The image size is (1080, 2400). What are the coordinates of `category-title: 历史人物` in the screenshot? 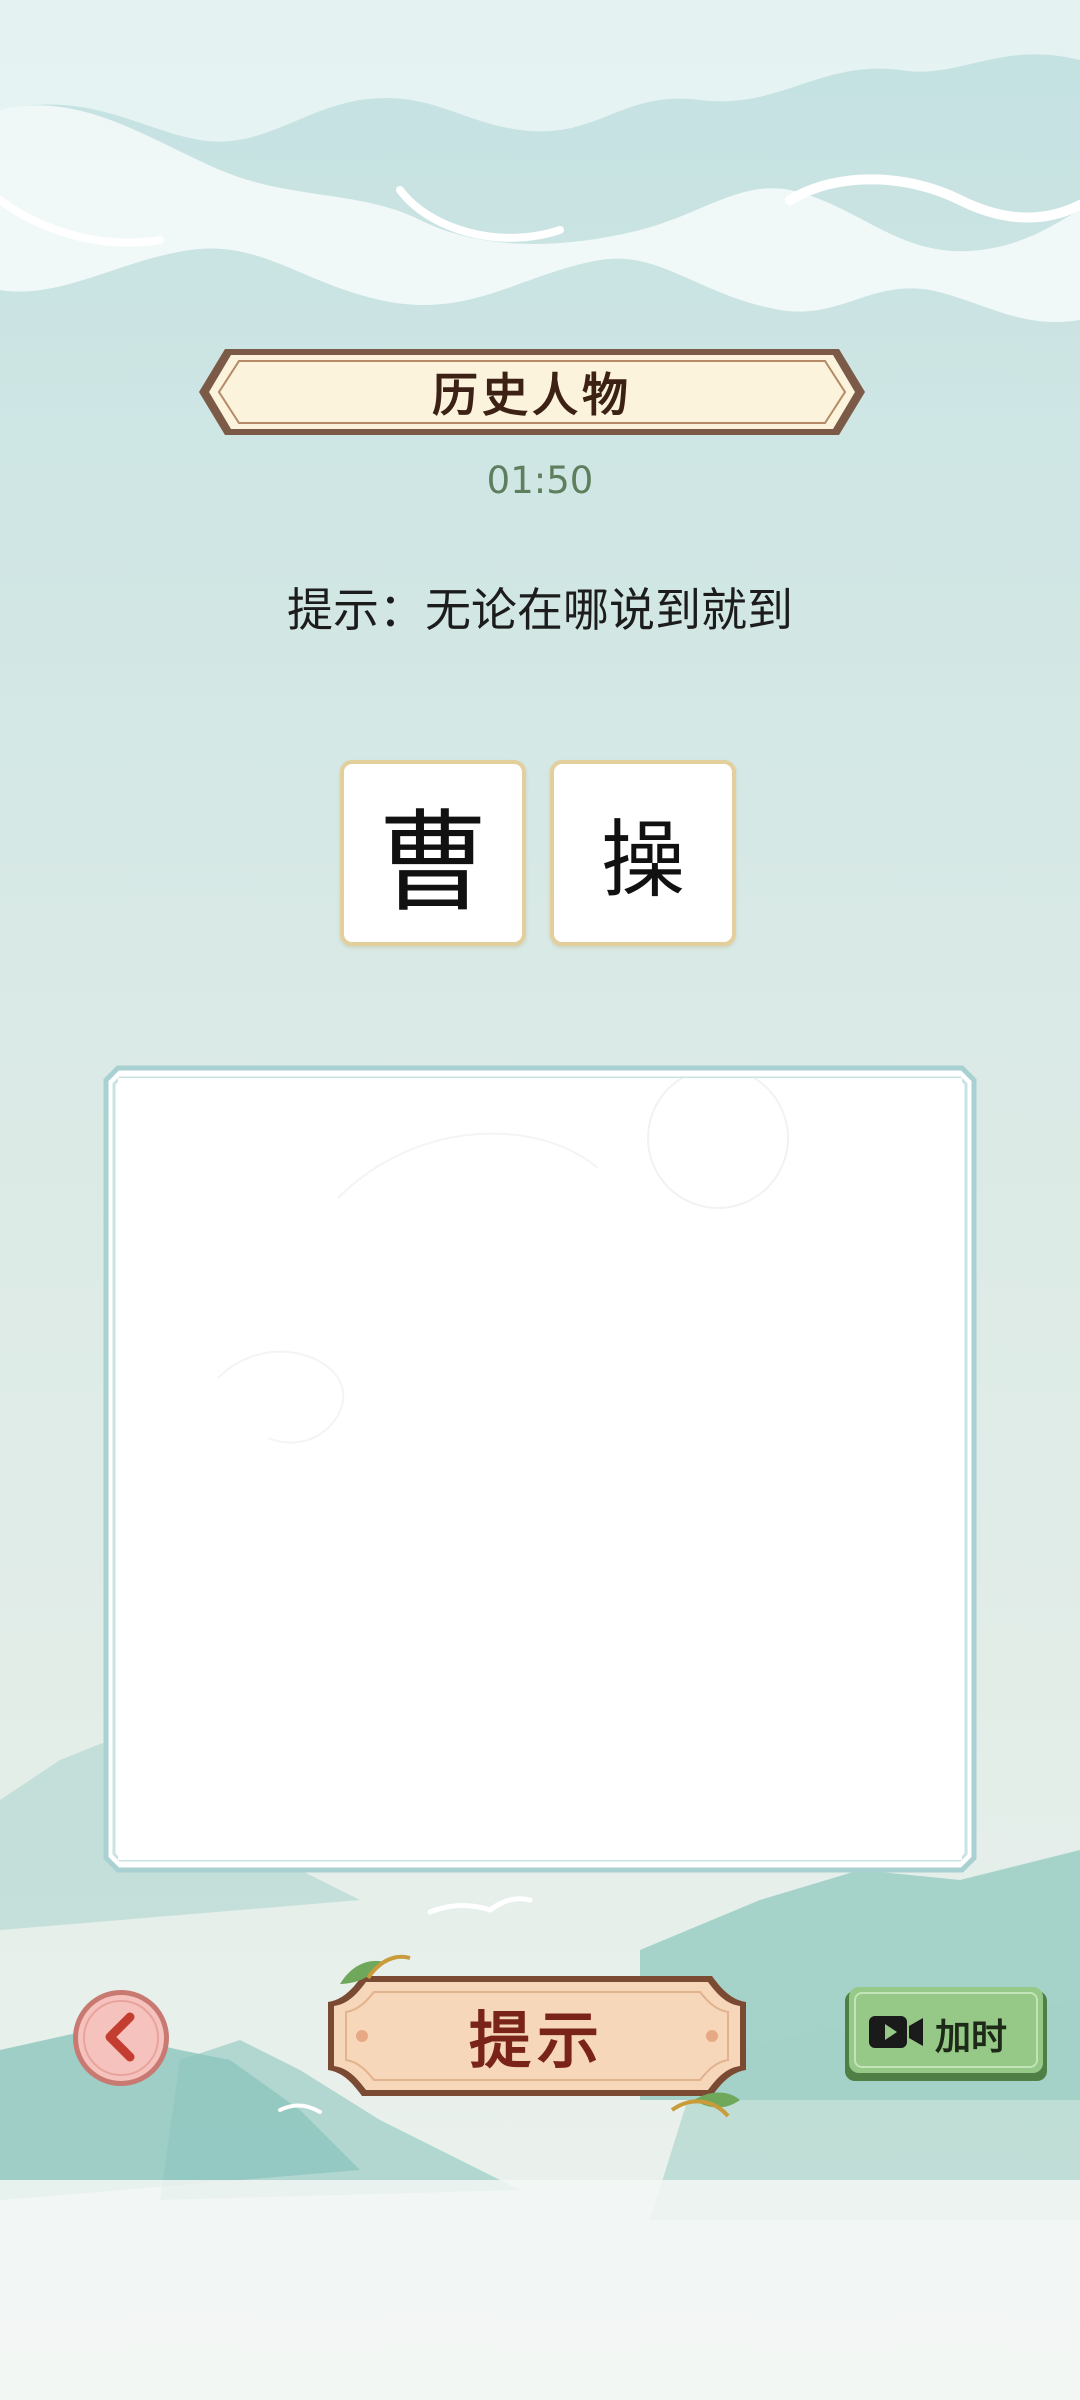 It's located at (532, 395).